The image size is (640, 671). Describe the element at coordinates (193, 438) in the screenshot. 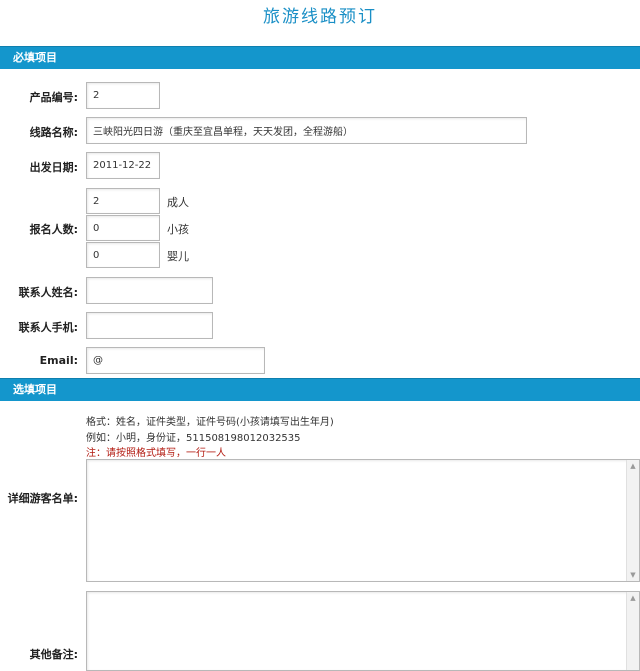

I see `tourist-example-hint: 例如：小明，身份证，511508198012032535` at that location.